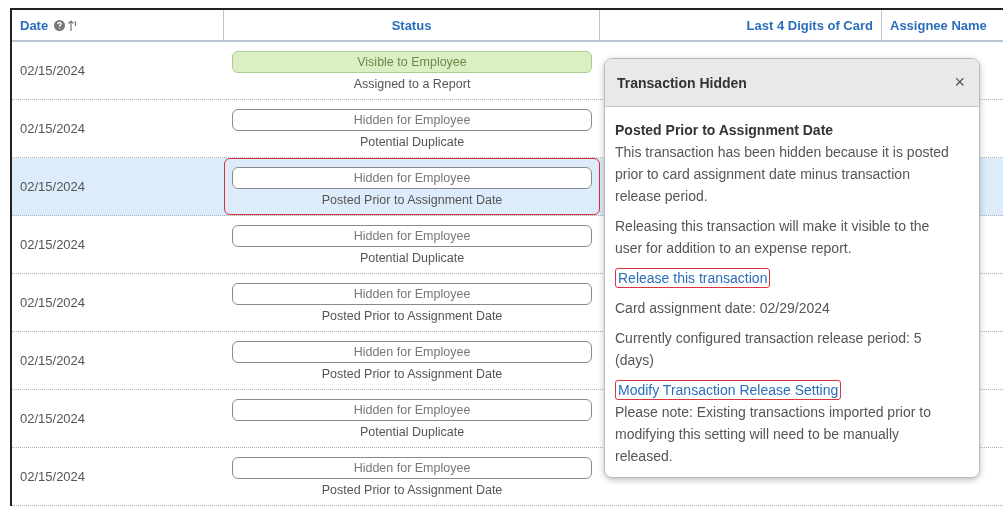 The image size is (1003, 529). What do you see at coordinates (723, 308) in the screenshot?
I see `popover-text: Card assignment date: 02/29/2024` at bounding box center [723, 308].